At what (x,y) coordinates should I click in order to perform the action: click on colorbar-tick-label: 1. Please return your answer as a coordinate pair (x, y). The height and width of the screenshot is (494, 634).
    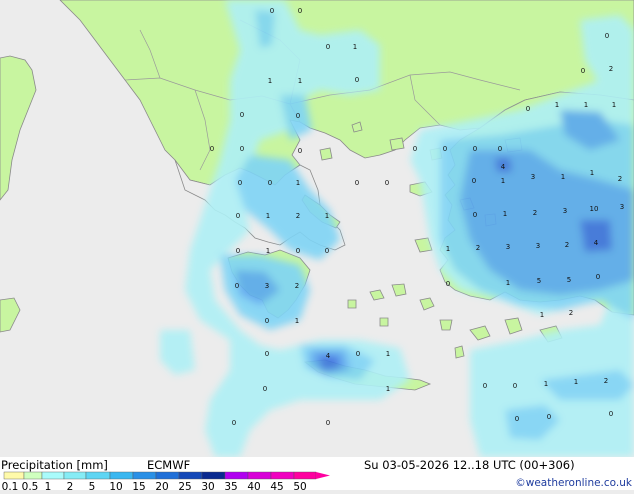
    Looking at the image, I should click on (48, 485).